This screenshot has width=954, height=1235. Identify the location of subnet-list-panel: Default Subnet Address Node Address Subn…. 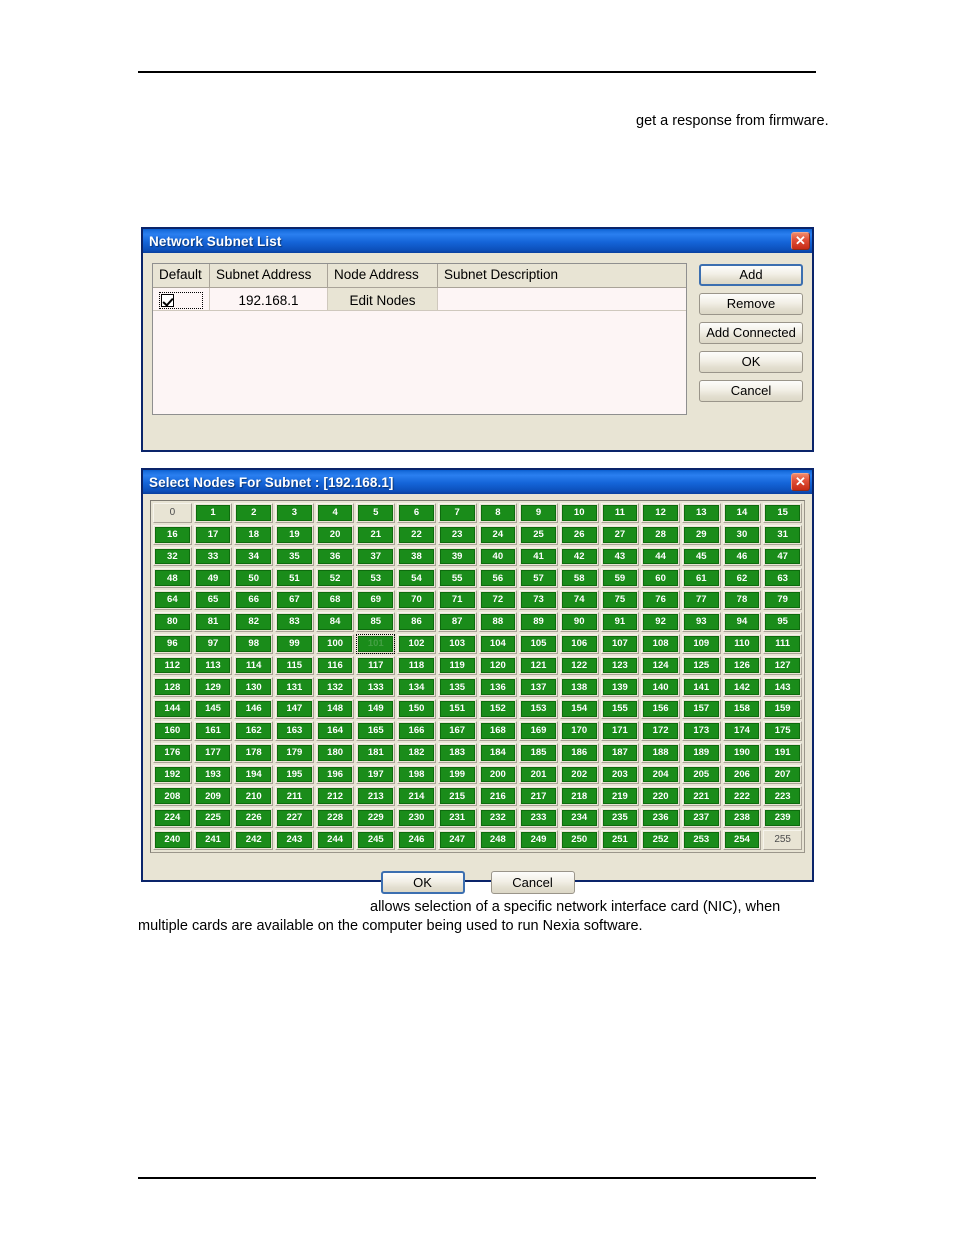
(419, 339).